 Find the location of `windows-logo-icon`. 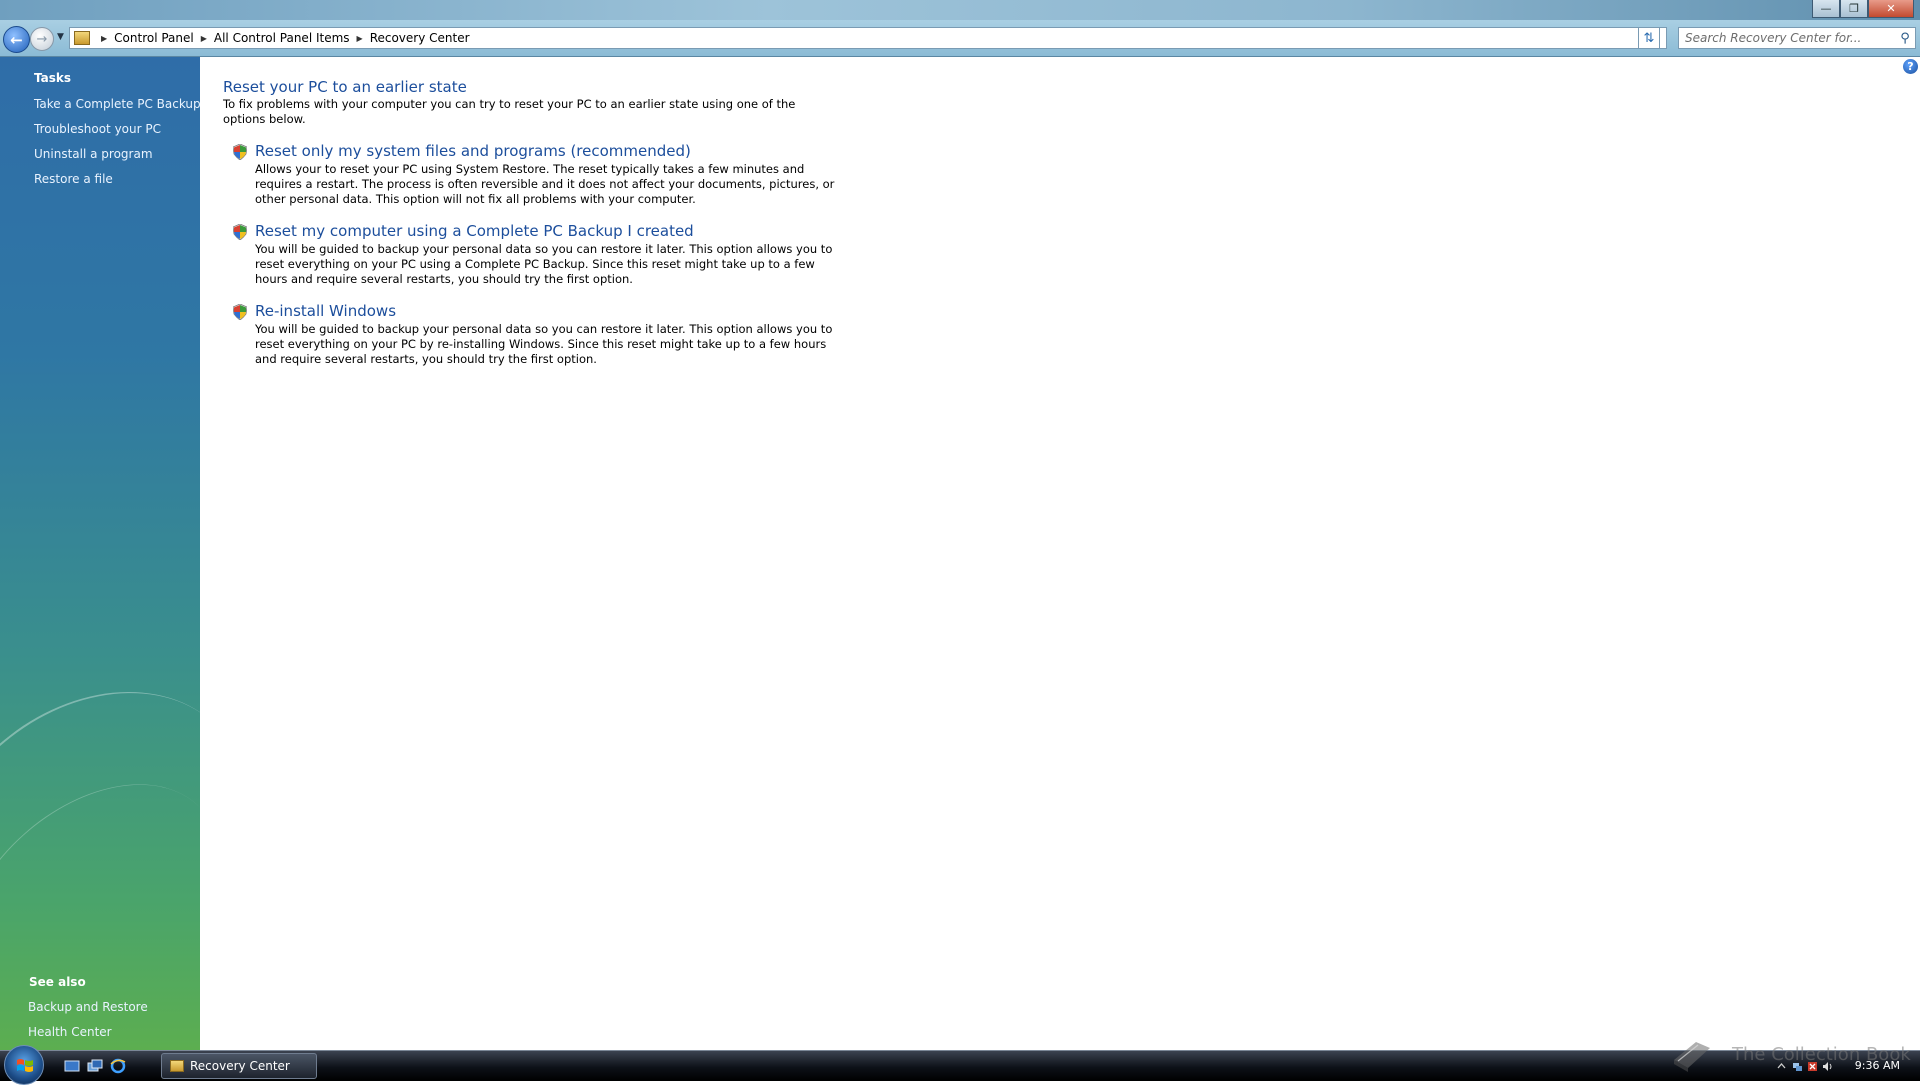

windows-logo-icon is located at coordinates (25, 1065).